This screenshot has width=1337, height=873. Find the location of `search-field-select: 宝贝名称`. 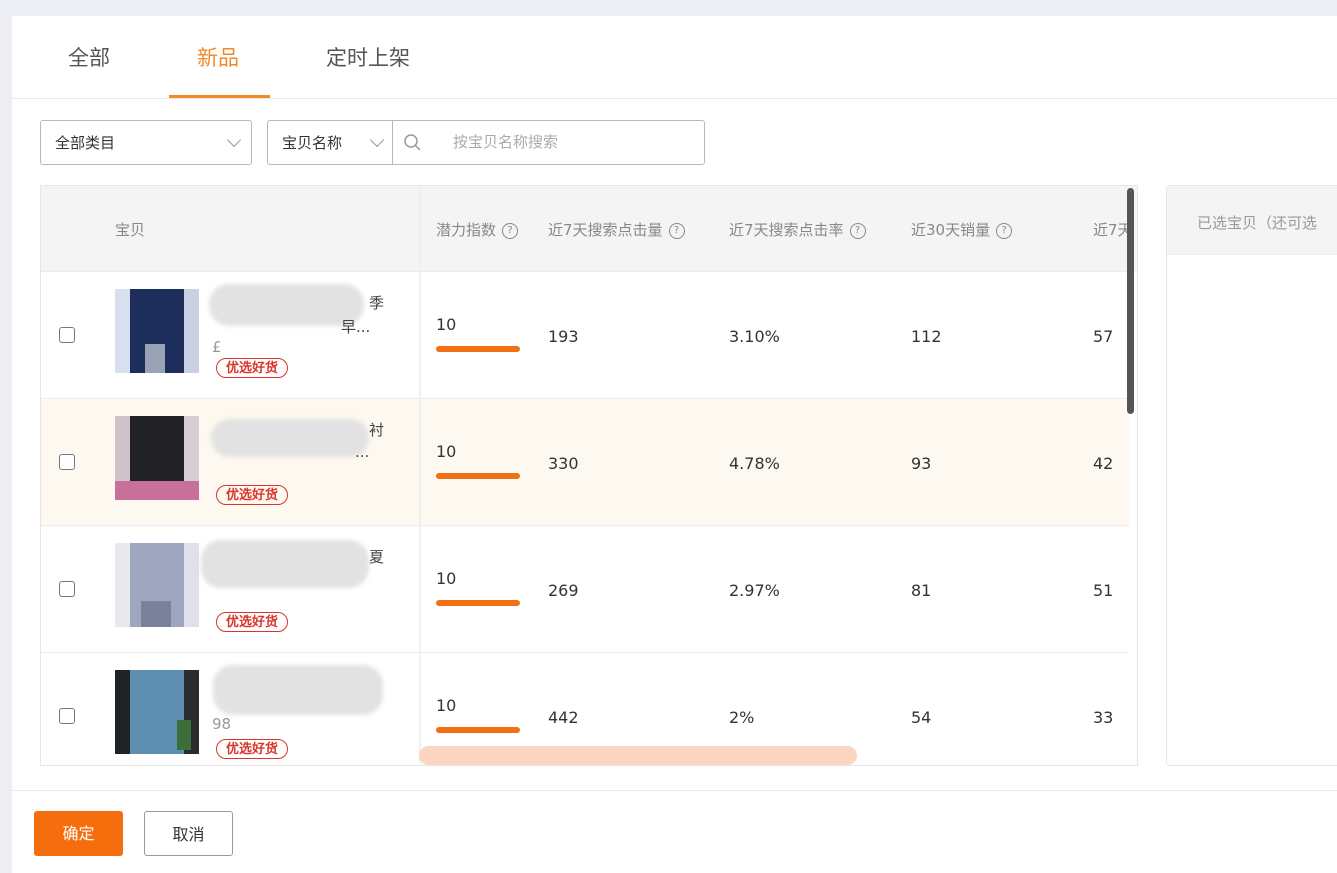

search-field-select: 宝贝名称 is located at coordinates (330, 142).